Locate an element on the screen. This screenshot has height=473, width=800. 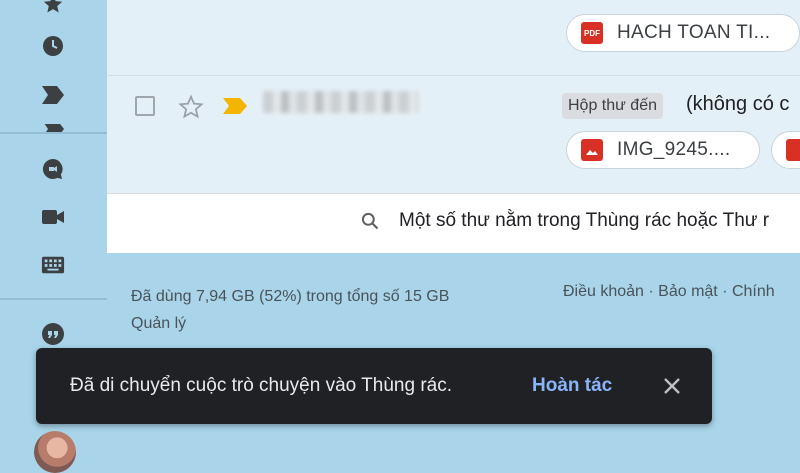
clock-icon is located at coordinates (53, 46).